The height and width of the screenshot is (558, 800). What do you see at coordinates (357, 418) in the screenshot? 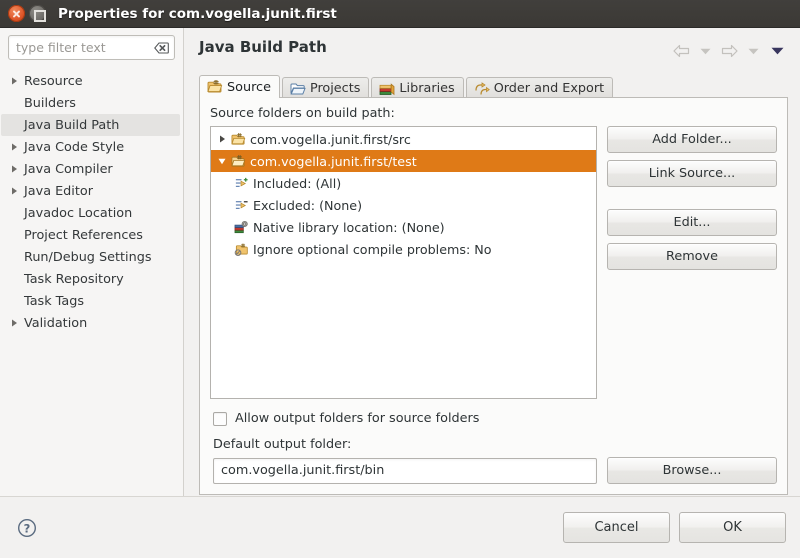
I see `allow-output-folders-label: Allow output folders for source folders` at bounding box center [357, 418].